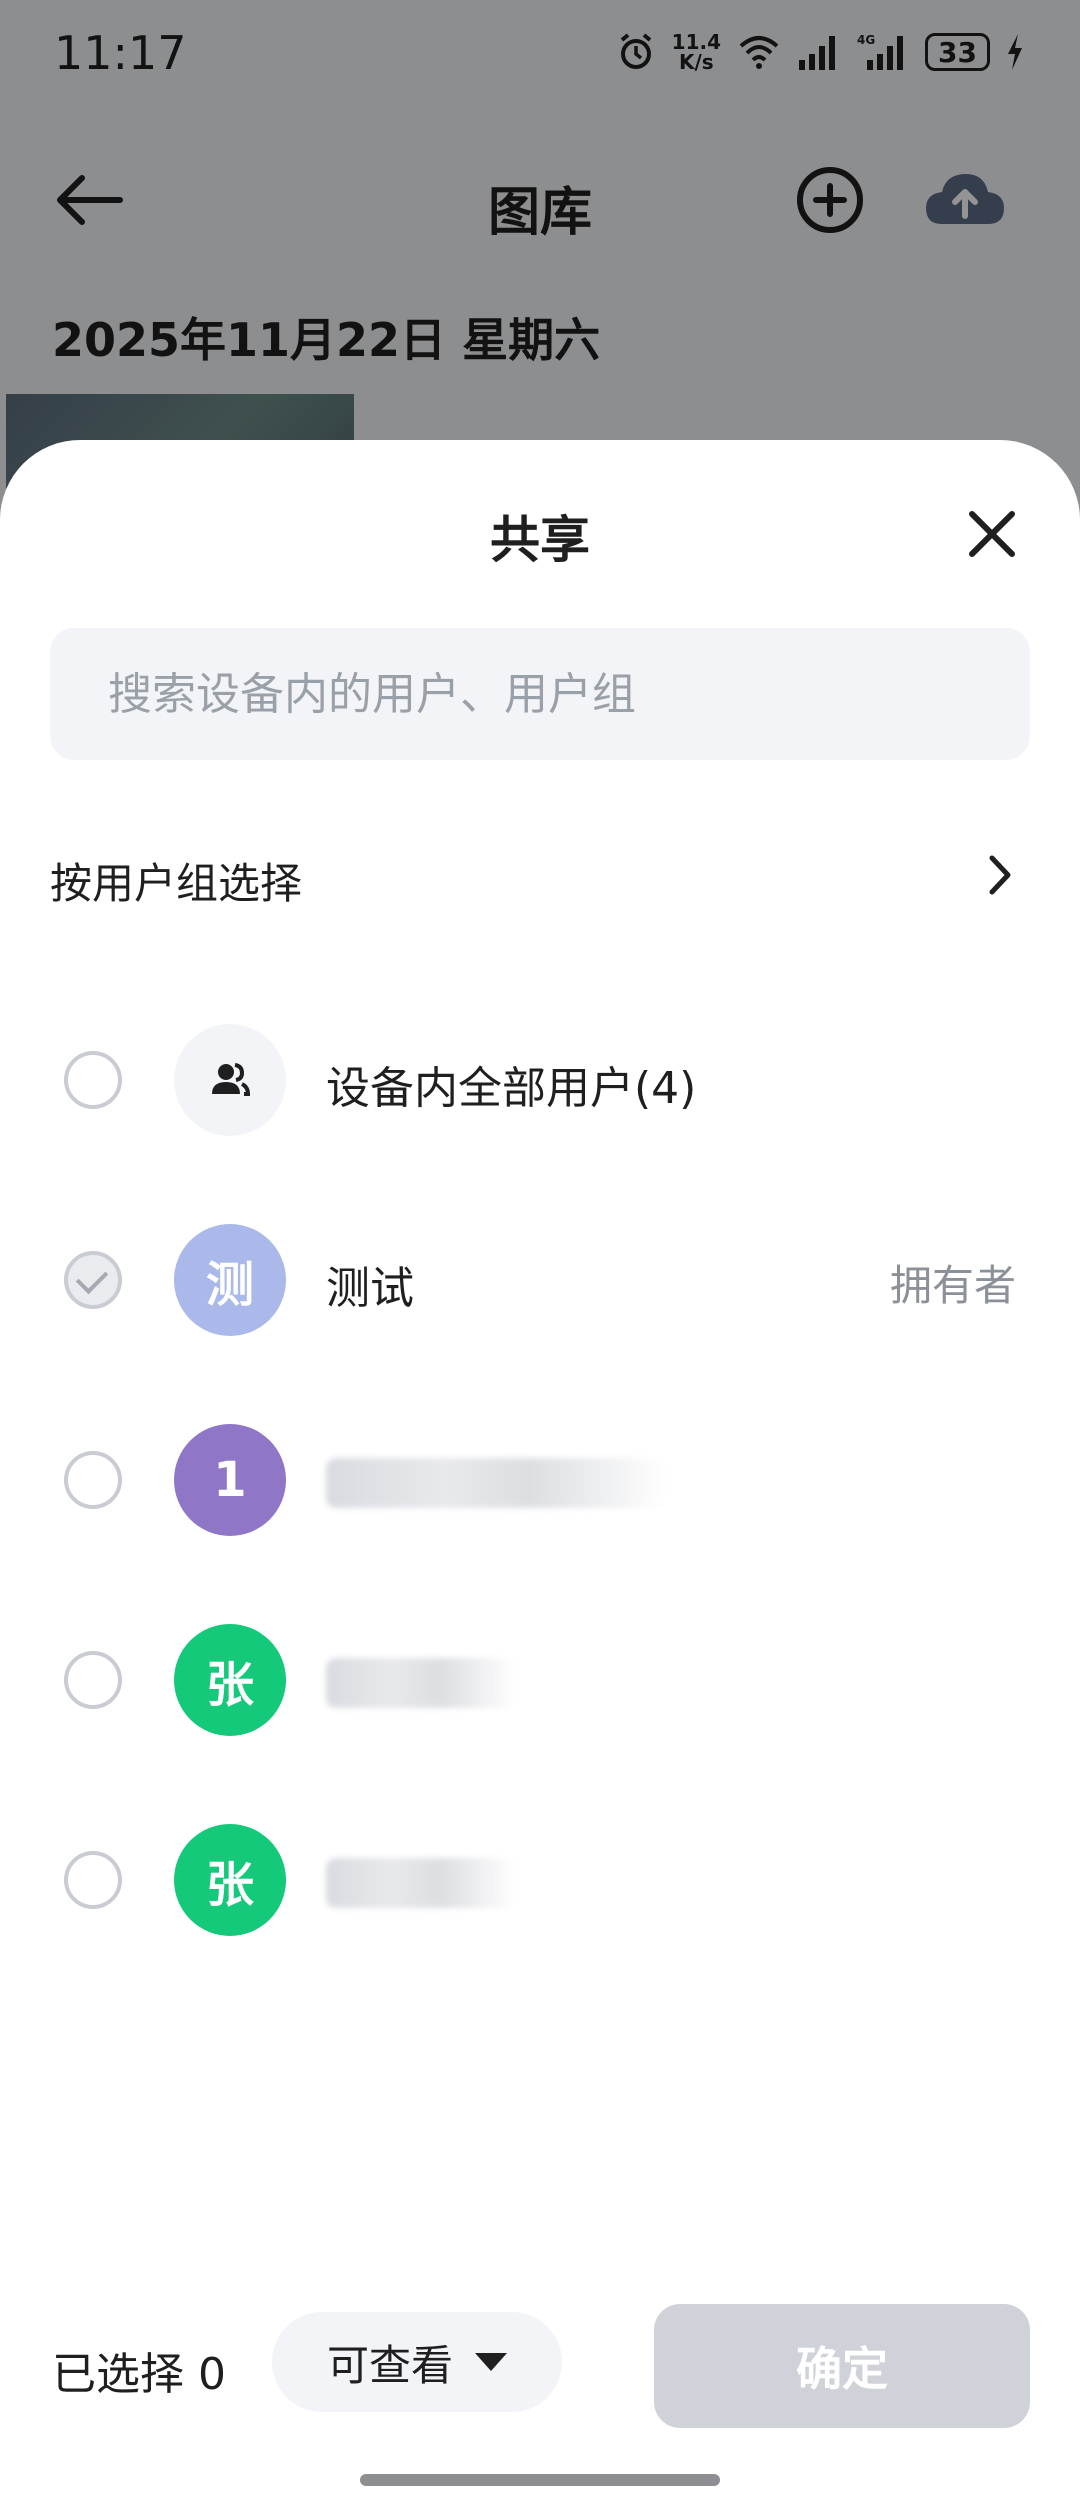  I want to click on avatar: 1, so click(230, 1480).